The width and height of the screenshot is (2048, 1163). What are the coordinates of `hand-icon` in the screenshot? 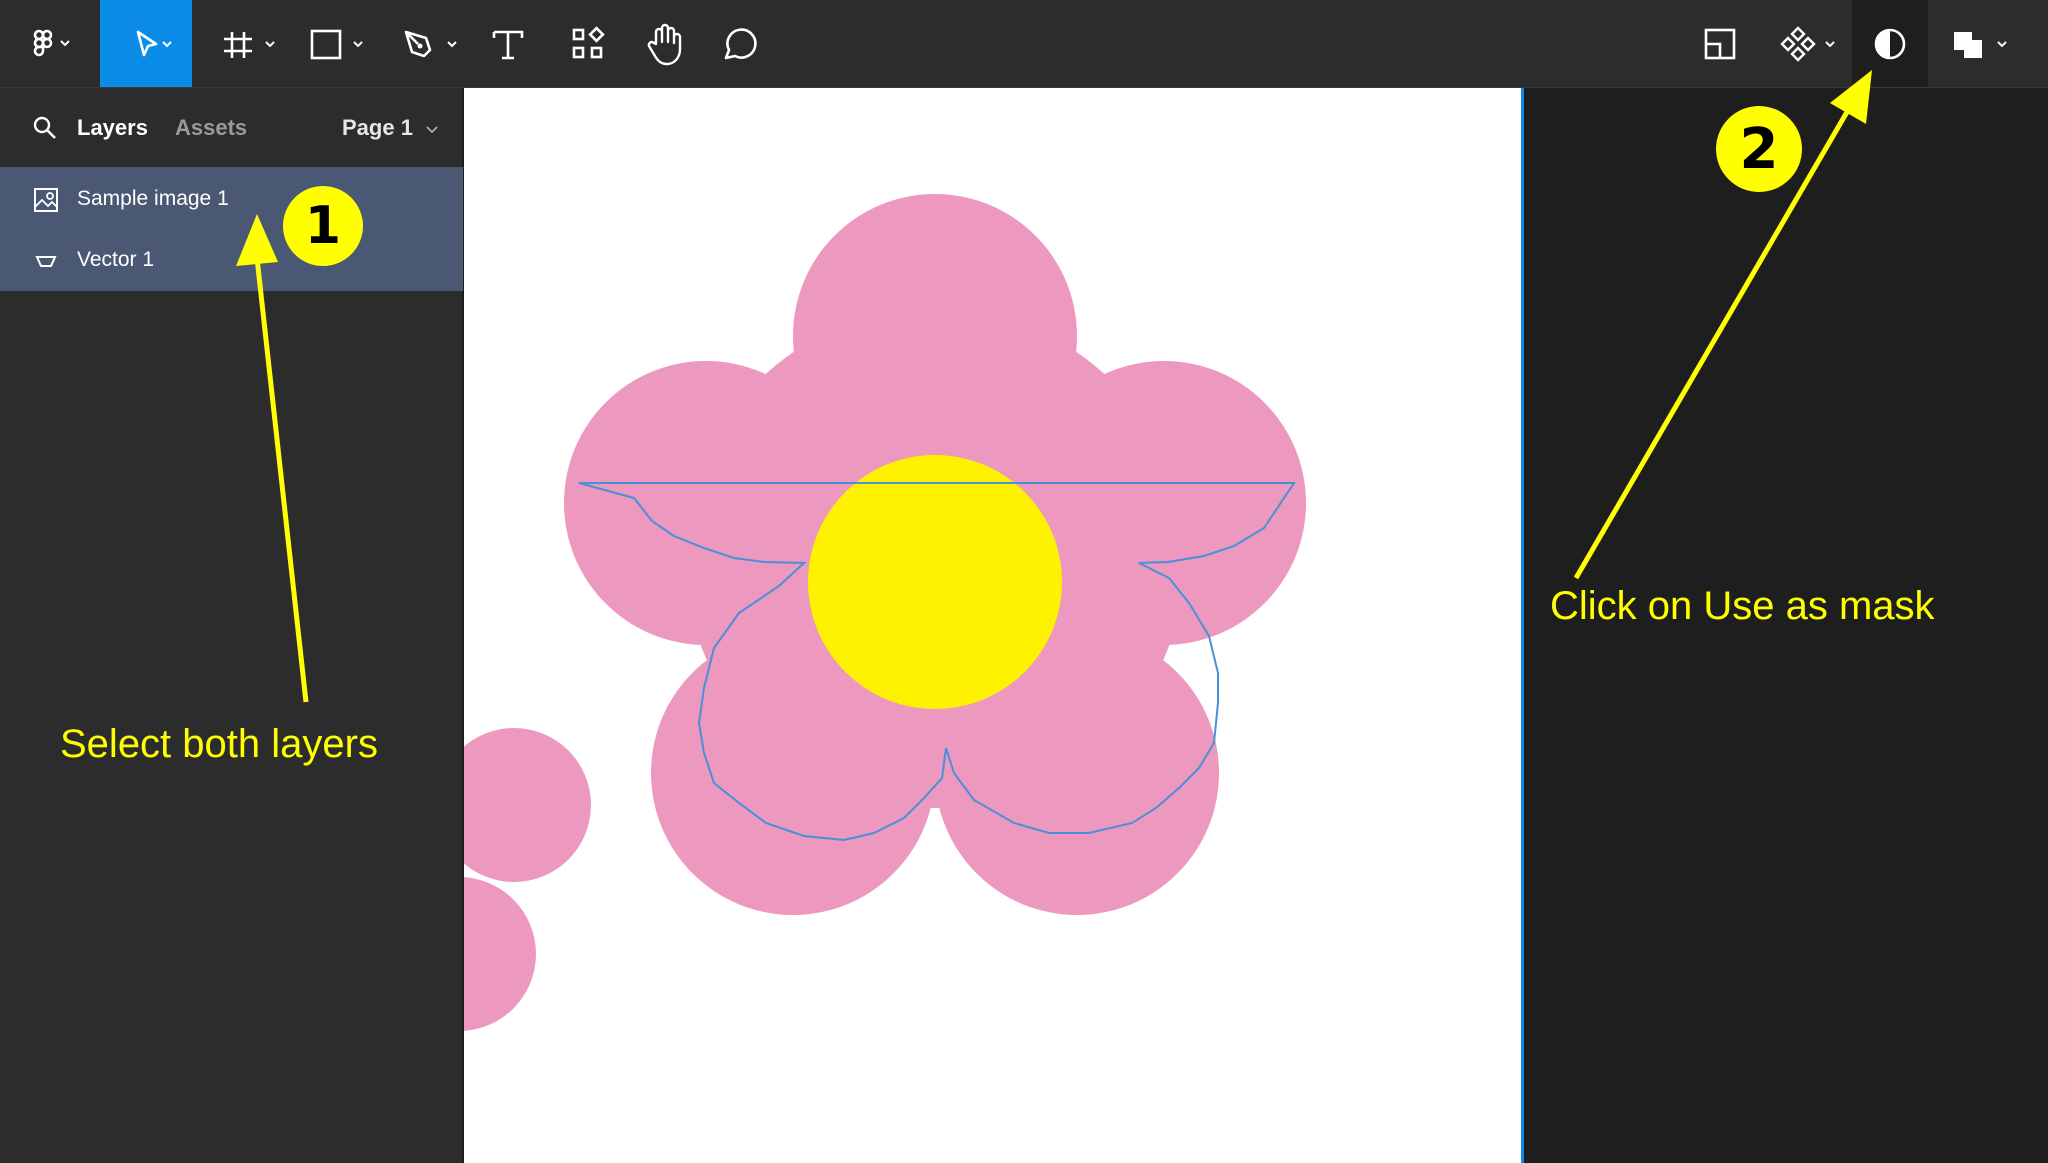 It's located at (664, 44).